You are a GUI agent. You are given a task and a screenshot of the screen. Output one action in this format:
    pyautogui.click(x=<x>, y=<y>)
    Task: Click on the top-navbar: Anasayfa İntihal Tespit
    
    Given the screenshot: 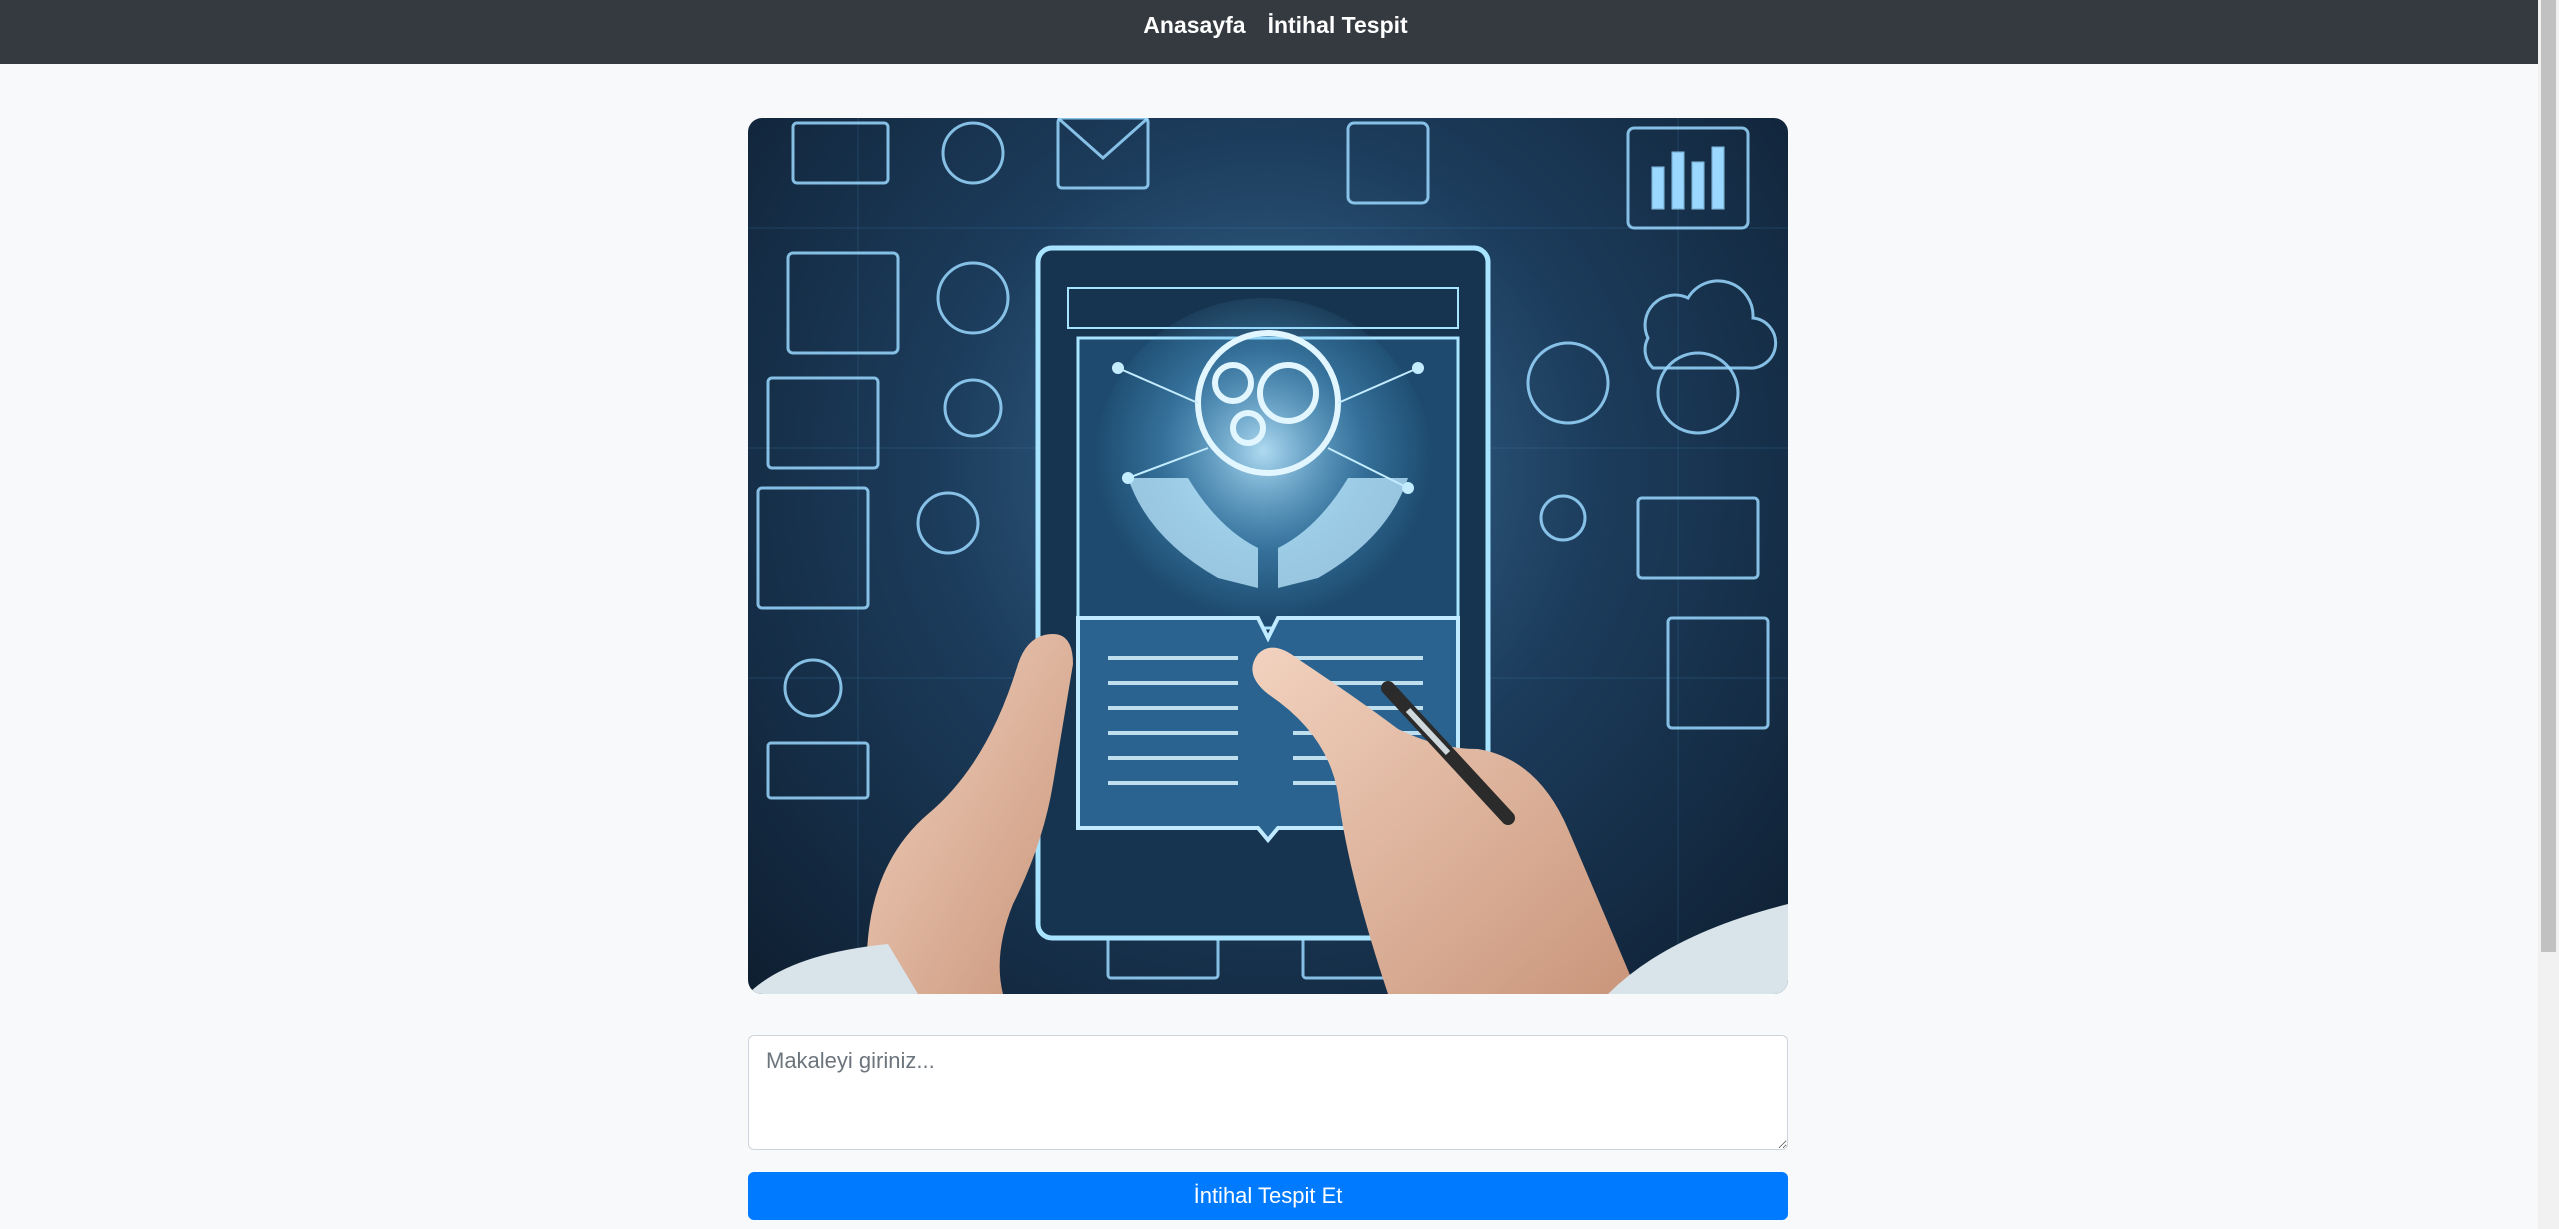 What is the action you would take?
    pyautogui.click(x=1279, y=32)
    